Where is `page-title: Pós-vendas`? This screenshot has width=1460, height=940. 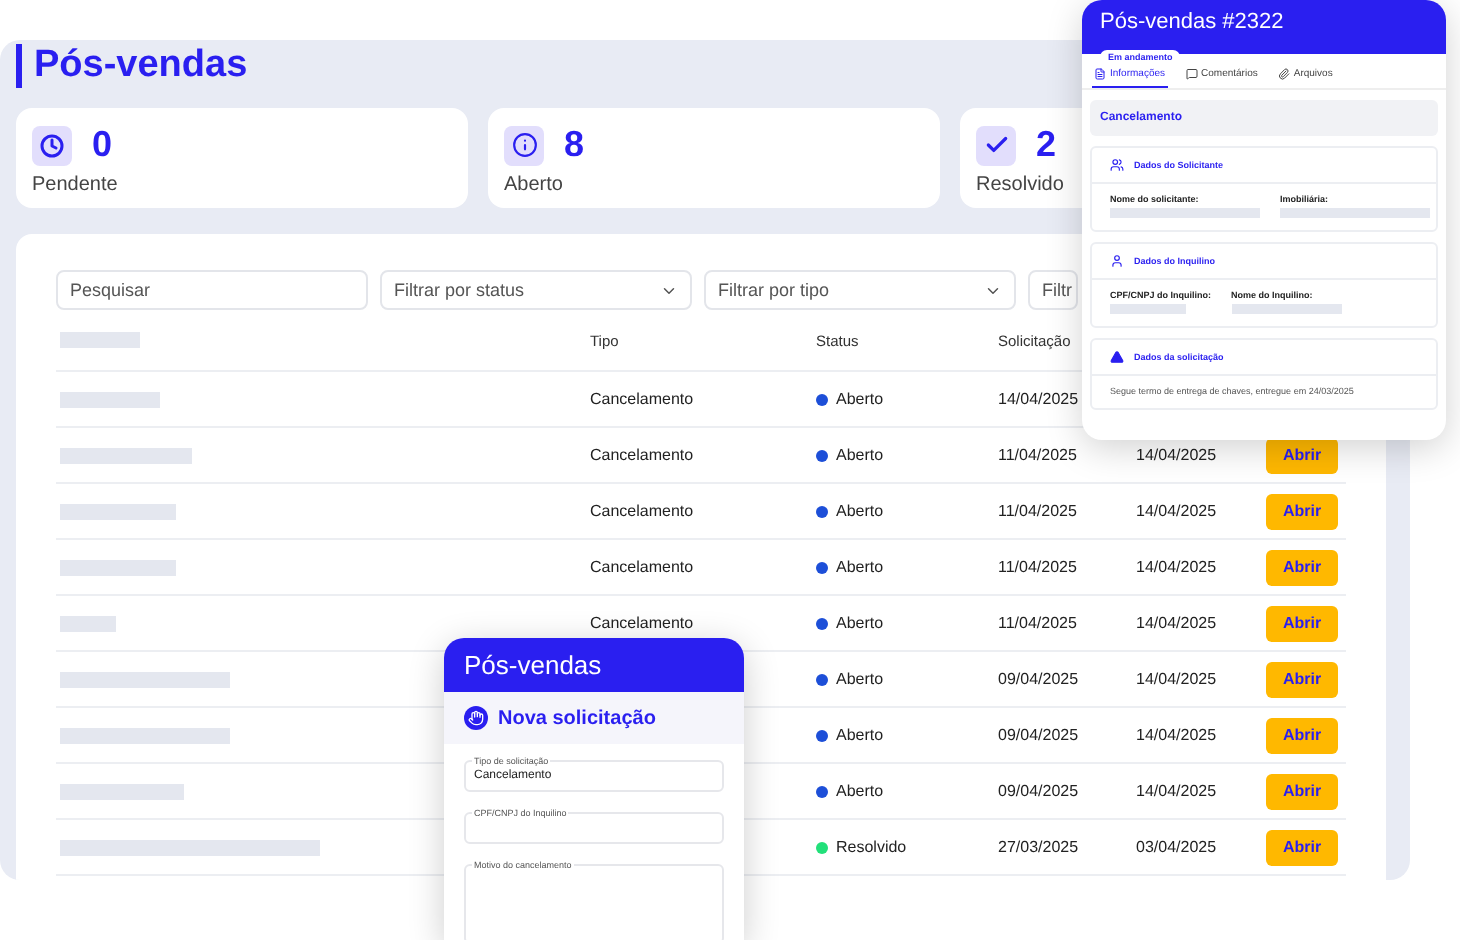
page-title: Pós-vendas is located at coordinates (132, 66).